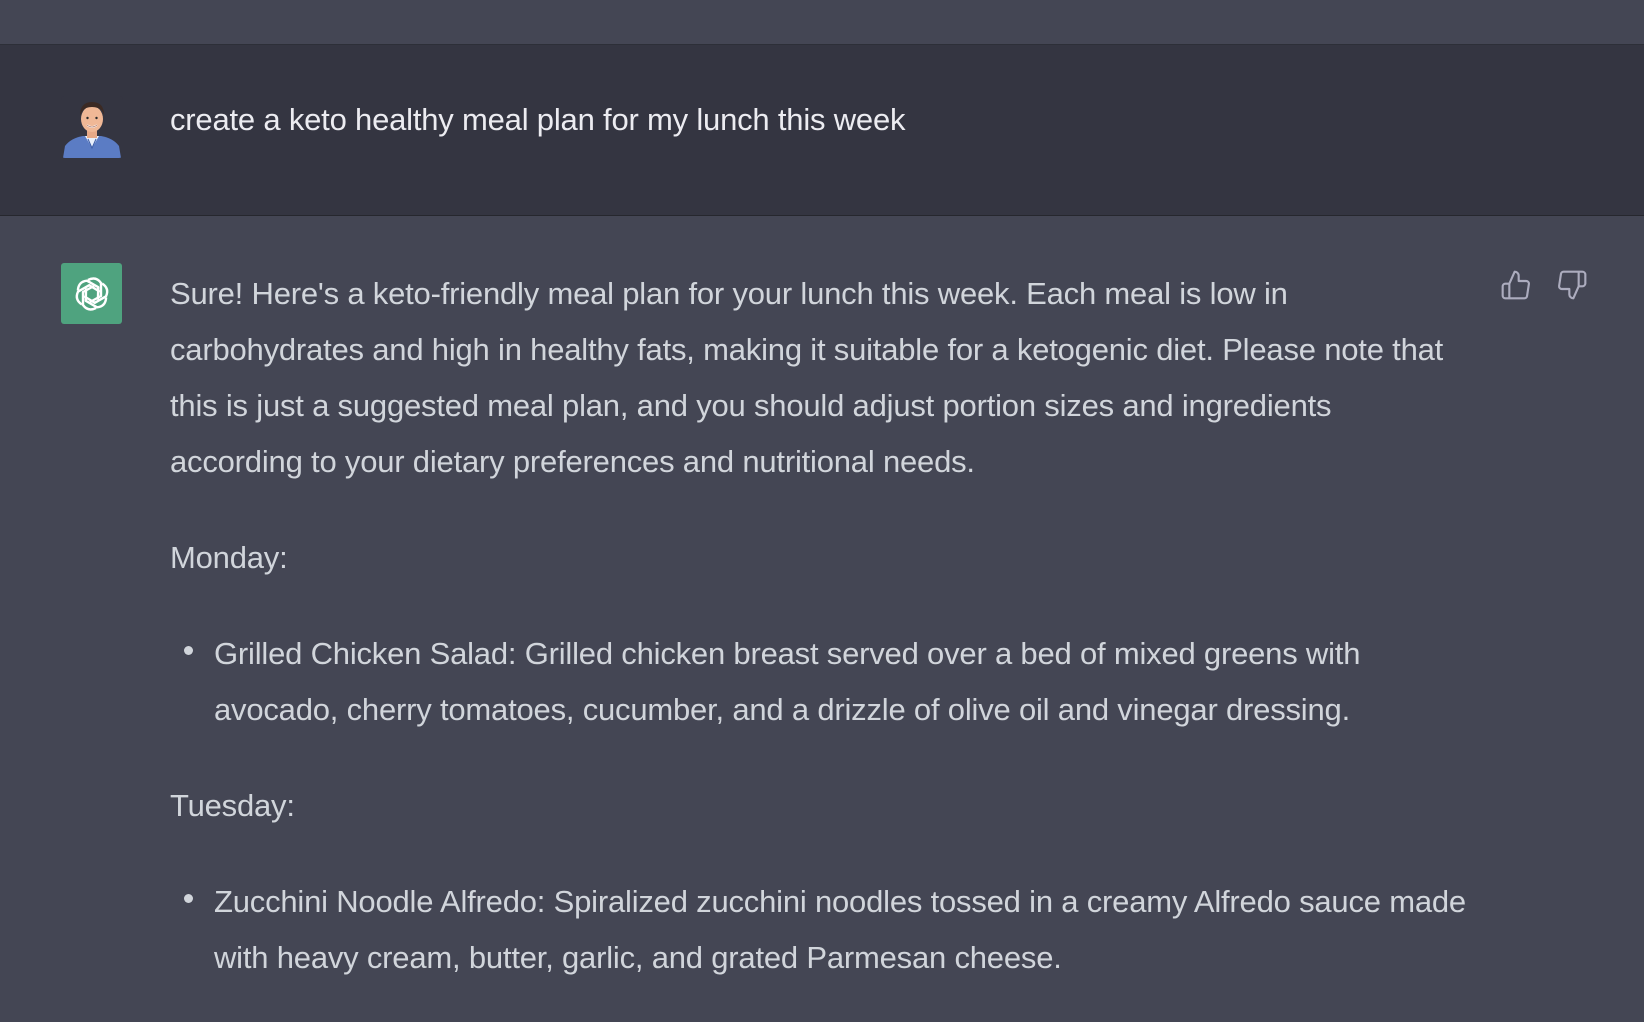 Image resolution: width=1644 pixels, height=1022 pixels. I want to click on user-avatar-icon, so click(92, 127).